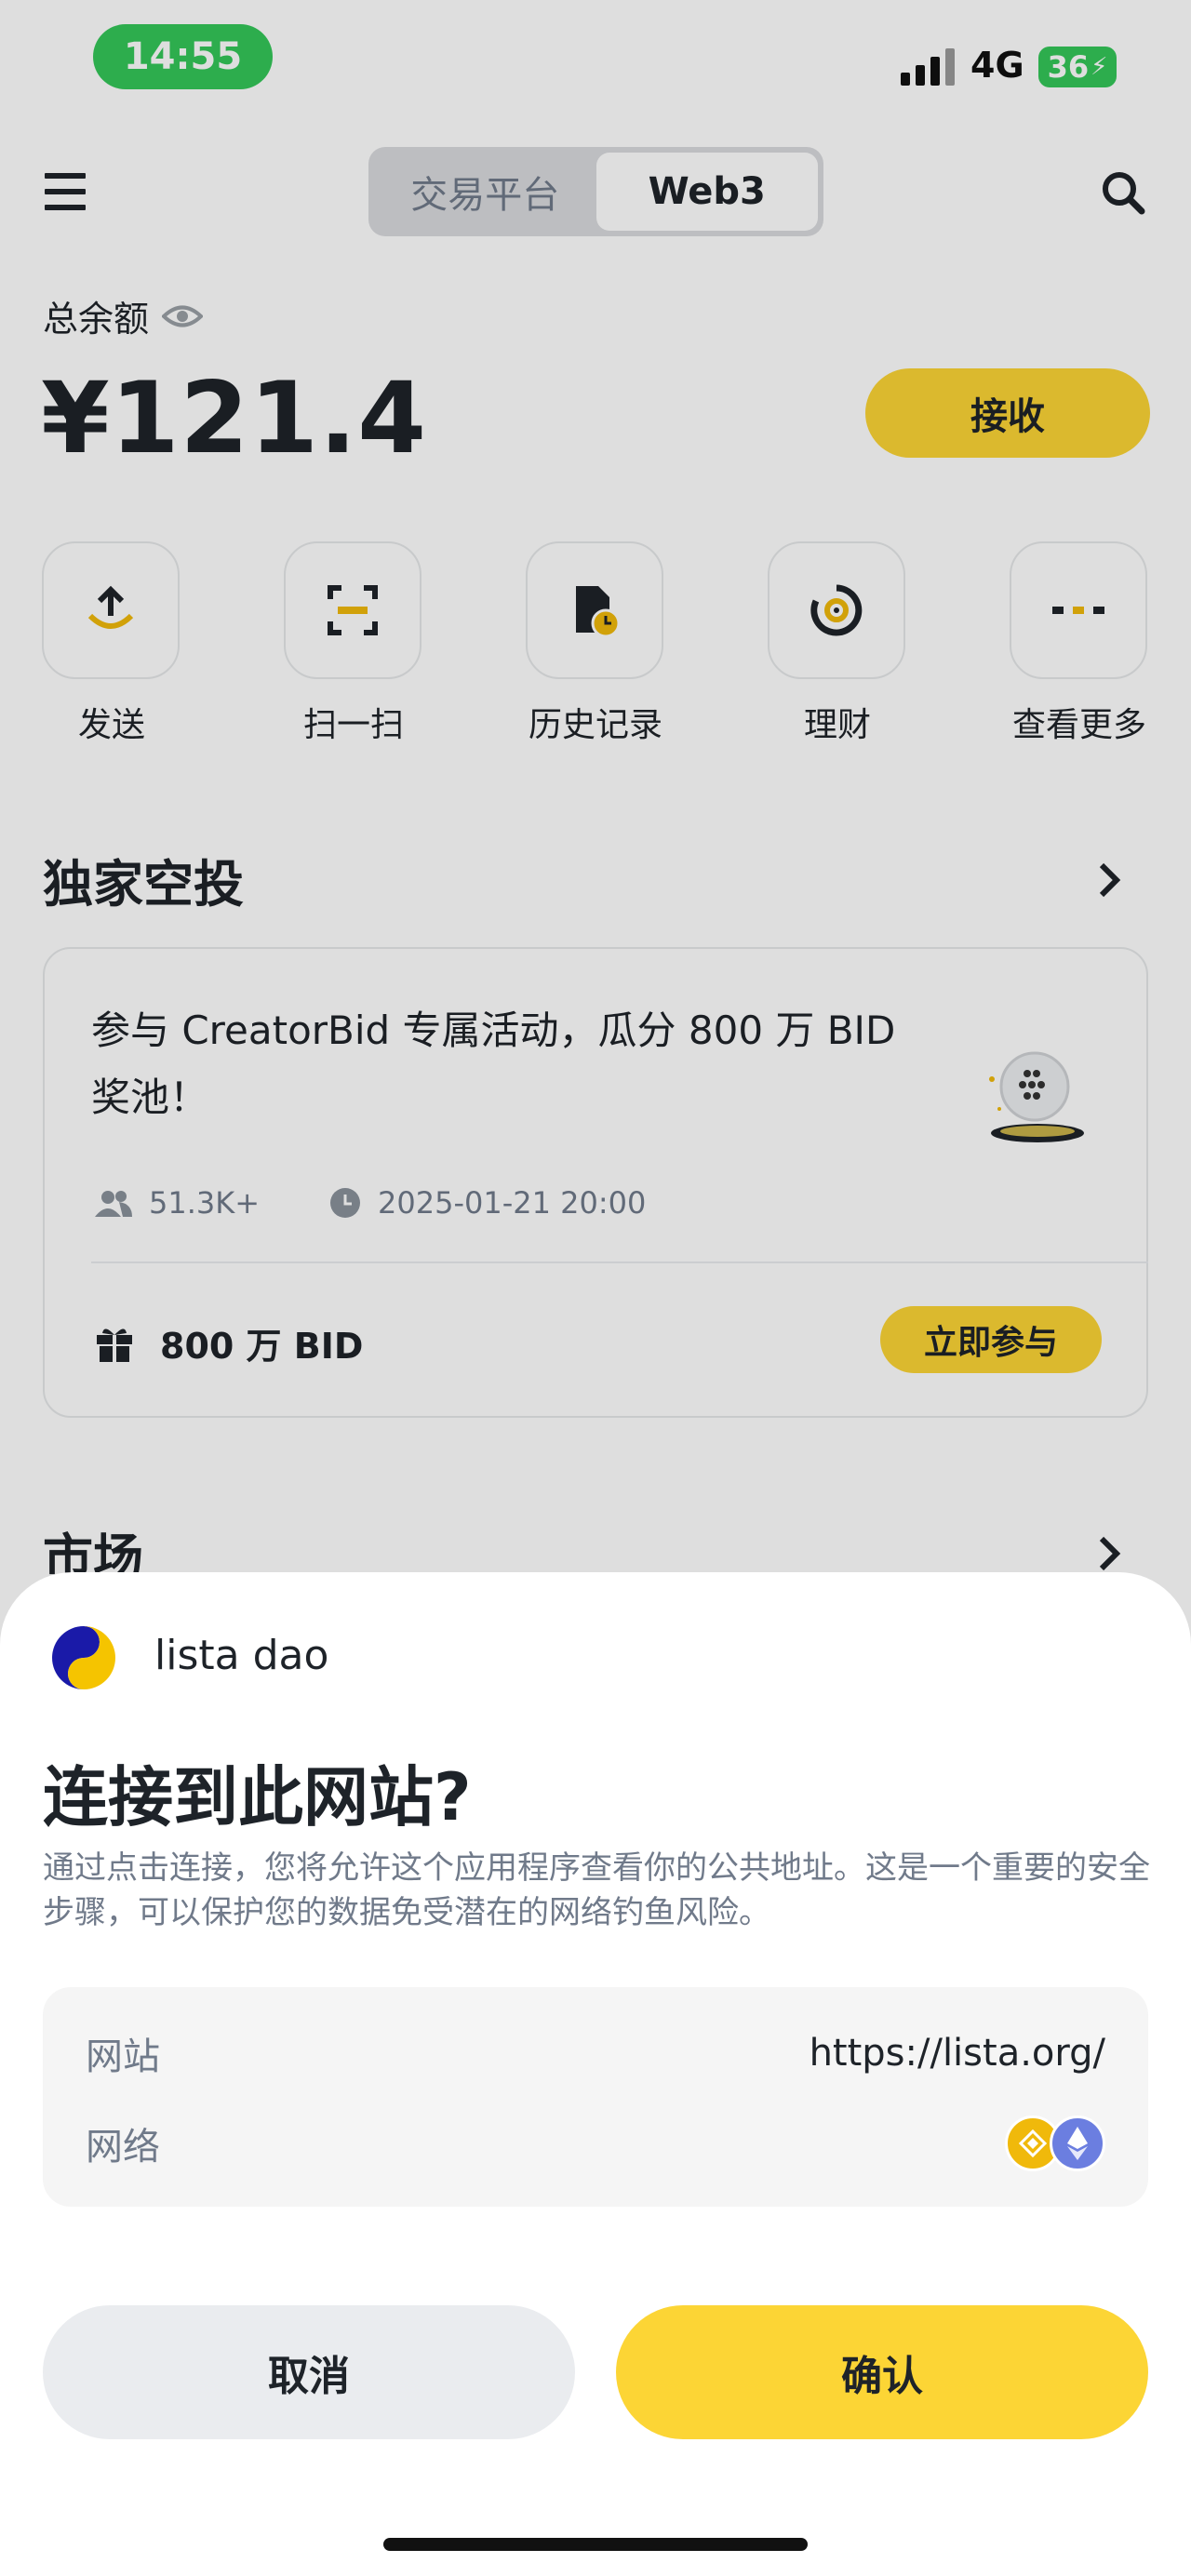 Image resolution: width=1191 pixels, height=2576 pixels. What do you see at coordinates (123, 2147) in the screenshot?
I see `network-label: 网络` at bounding box center [123, 2147].